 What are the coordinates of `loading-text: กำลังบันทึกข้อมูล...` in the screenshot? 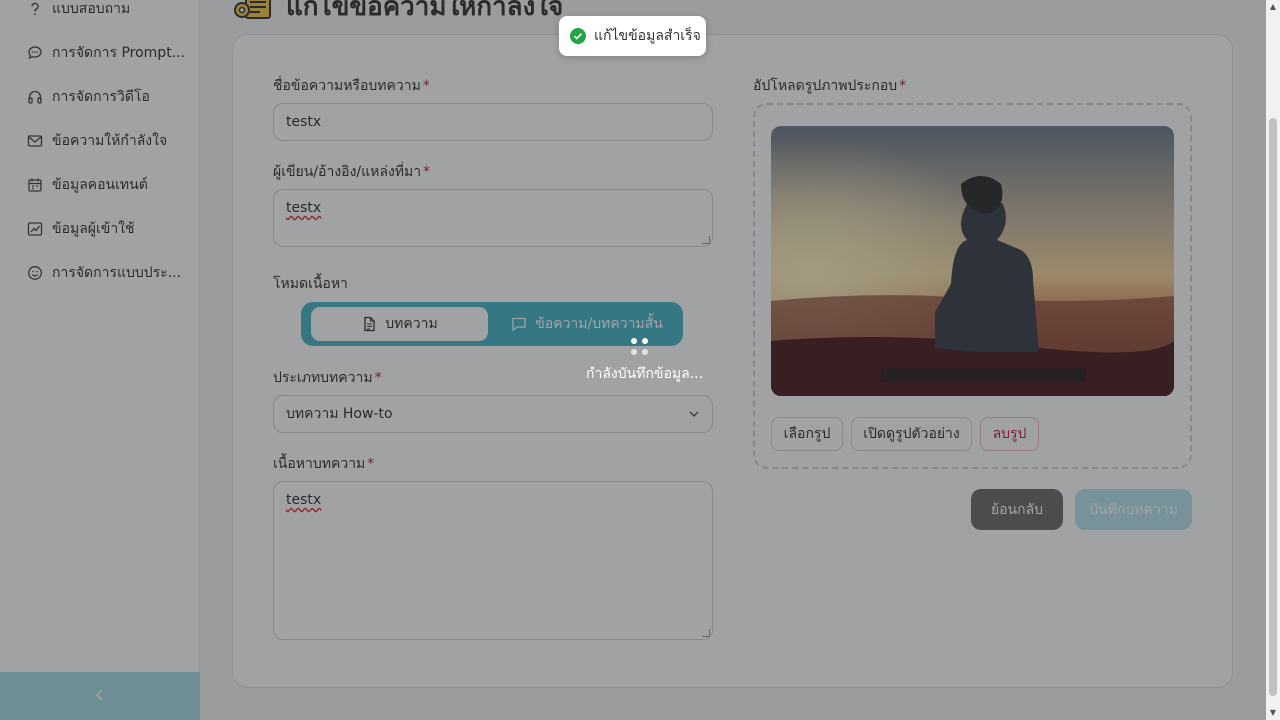 It's located at (645, 374).